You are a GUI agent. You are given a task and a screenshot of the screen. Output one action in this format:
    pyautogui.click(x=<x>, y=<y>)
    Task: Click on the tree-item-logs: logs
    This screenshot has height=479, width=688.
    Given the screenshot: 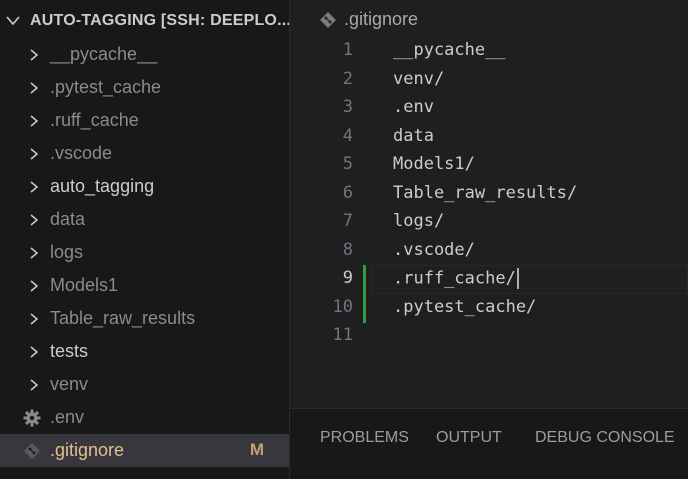 What is the action you would take?
    pyautogui.click(x=144, y=252)
    